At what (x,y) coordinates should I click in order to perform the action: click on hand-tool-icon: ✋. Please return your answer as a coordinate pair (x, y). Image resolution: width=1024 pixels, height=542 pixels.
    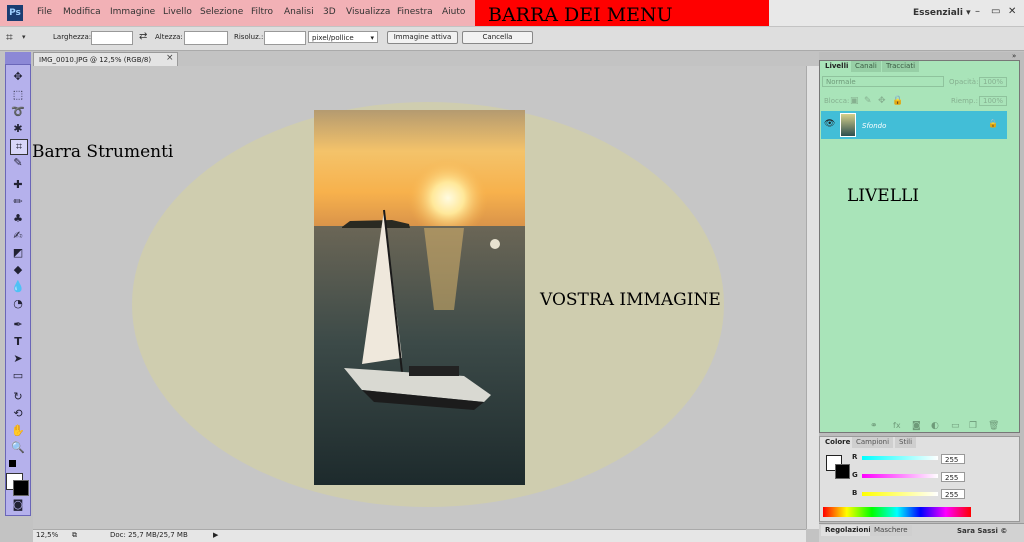
    Looking at the image, I should click on (18, 431).